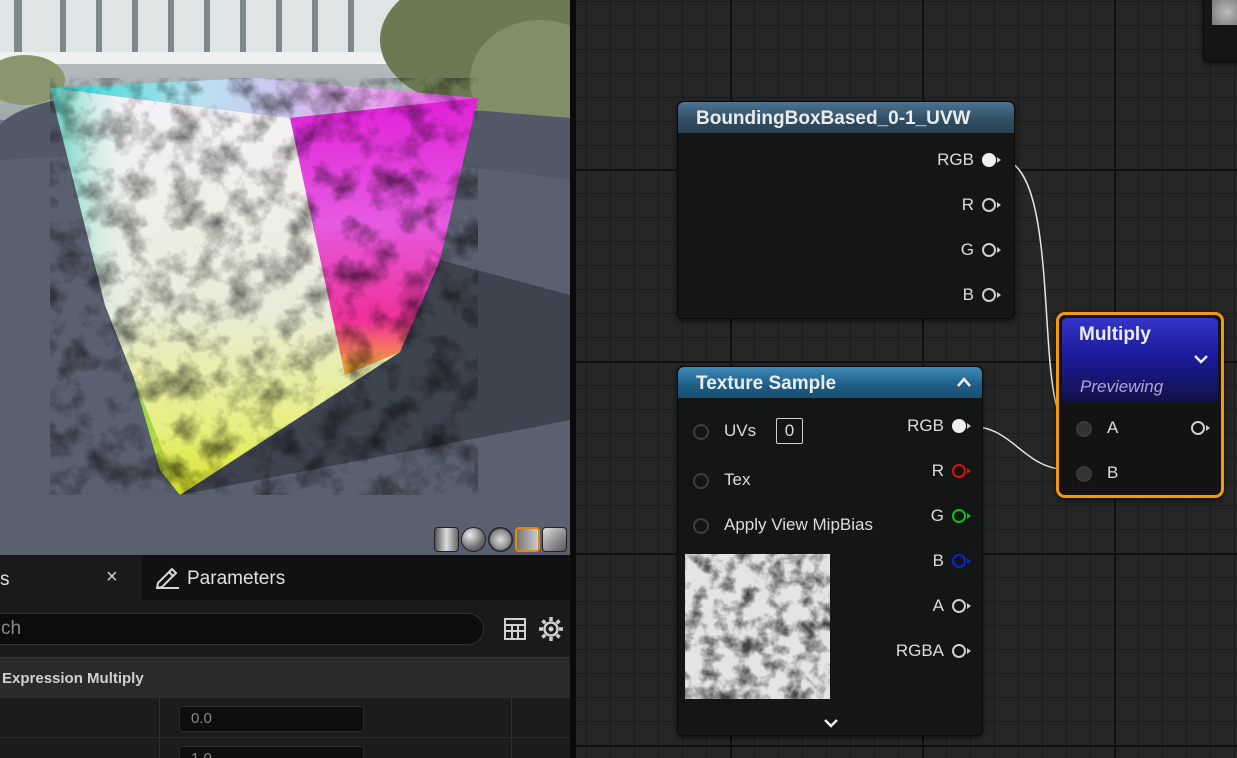  What do you see at coordinates (1140, 405) in the screenshot?
I see `multiply-node: Multiply Previewing A B` at bounding box center [1140, 405].